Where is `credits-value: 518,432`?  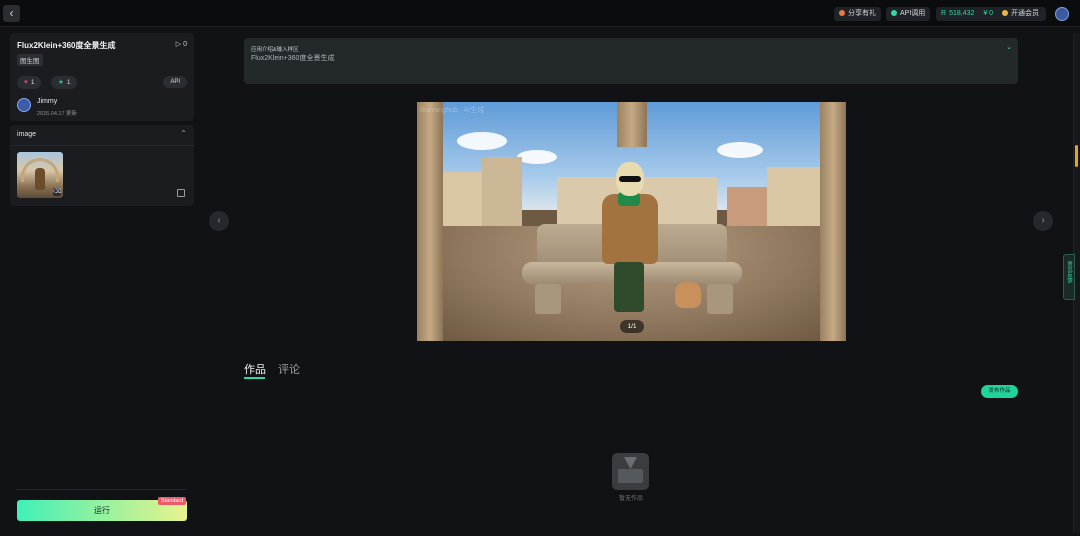 credits-value: 518,432 is located at coordinates (962, 13).